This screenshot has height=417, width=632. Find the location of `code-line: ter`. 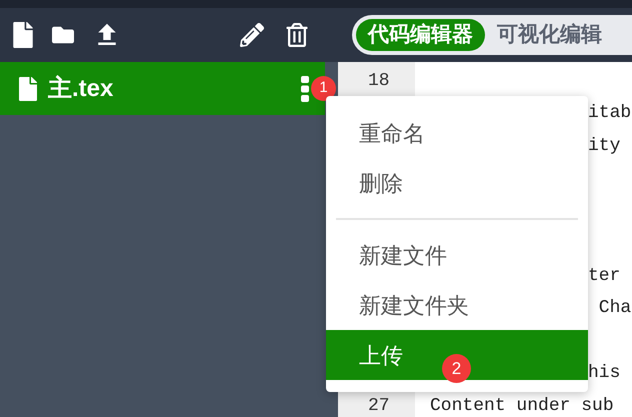

code-line: ter is located at coordinates (604, 276).